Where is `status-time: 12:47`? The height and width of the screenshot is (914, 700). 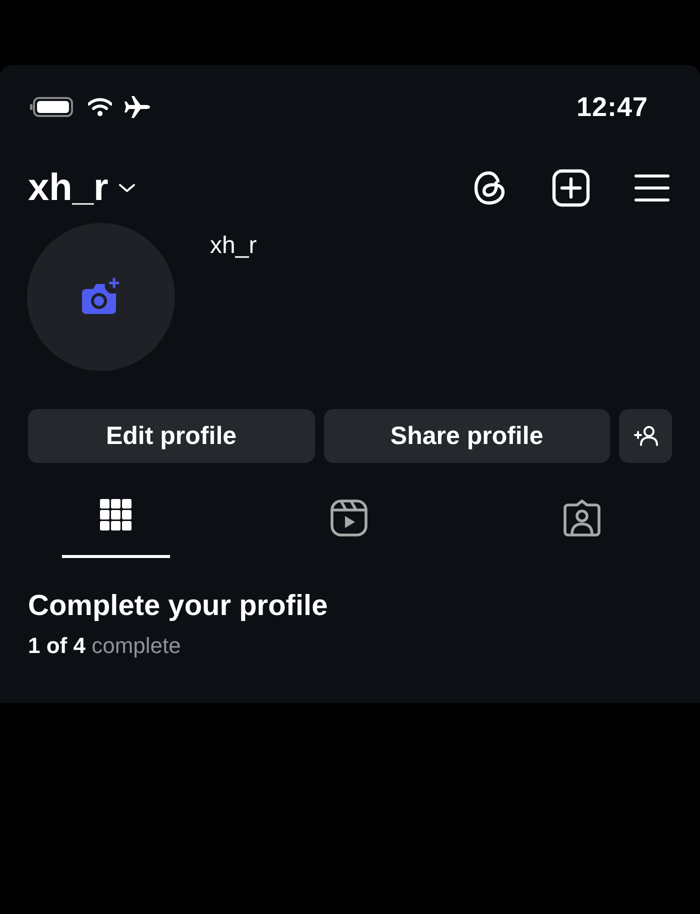
status-time: 12:47 is located at coordinates (612, 107).